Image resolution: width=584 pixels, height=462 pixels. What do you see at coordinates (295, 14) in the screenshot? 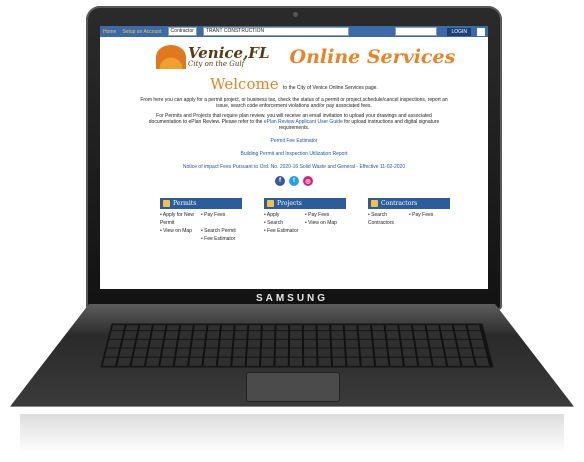
I see `webcam` at bounding box center [295, 14].